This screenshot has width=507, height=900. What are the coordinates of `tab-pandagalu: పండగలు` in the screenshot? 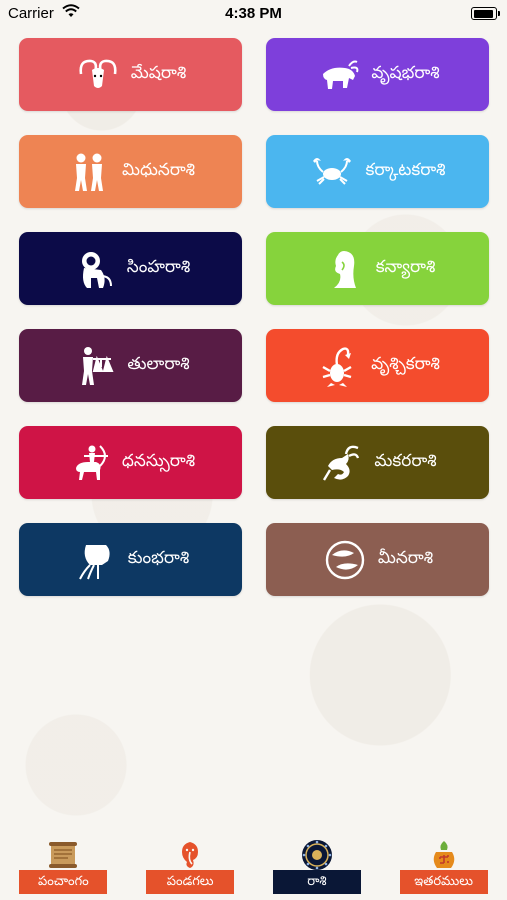 It's located at (190, 868).